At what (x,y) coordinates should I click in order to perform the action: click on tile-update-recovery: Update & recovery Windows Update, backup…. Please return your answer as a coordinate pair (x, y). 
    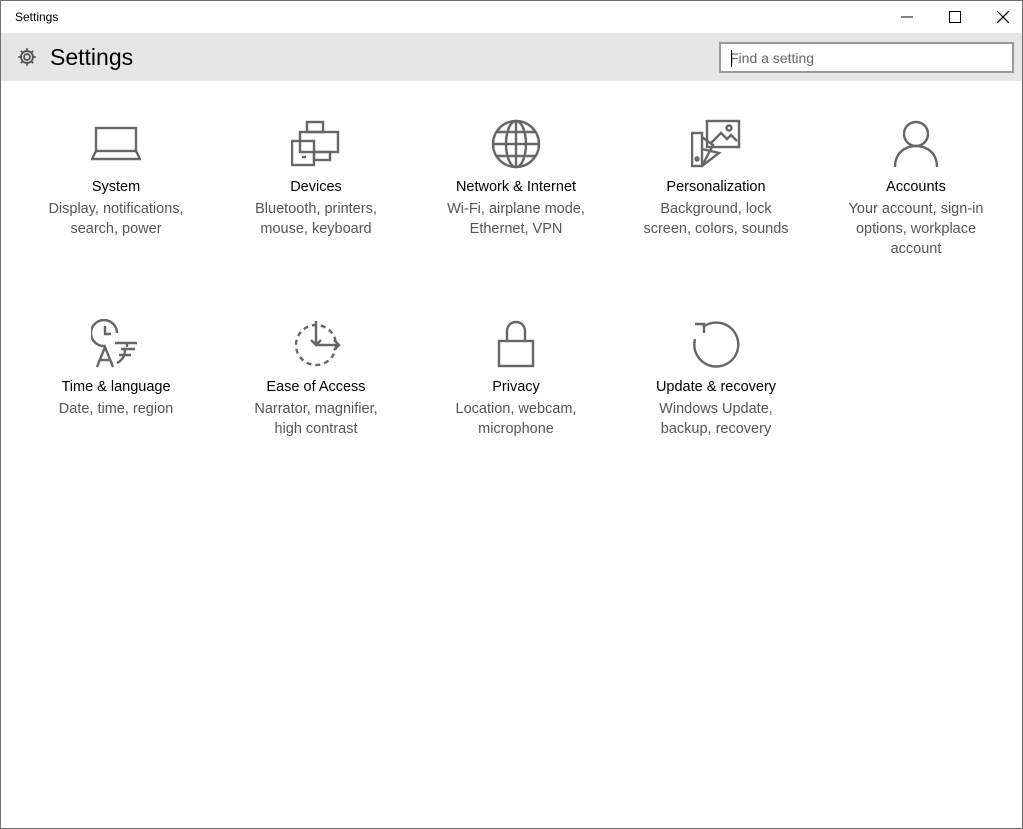
    Looking at the image, I should click on (716, 371).